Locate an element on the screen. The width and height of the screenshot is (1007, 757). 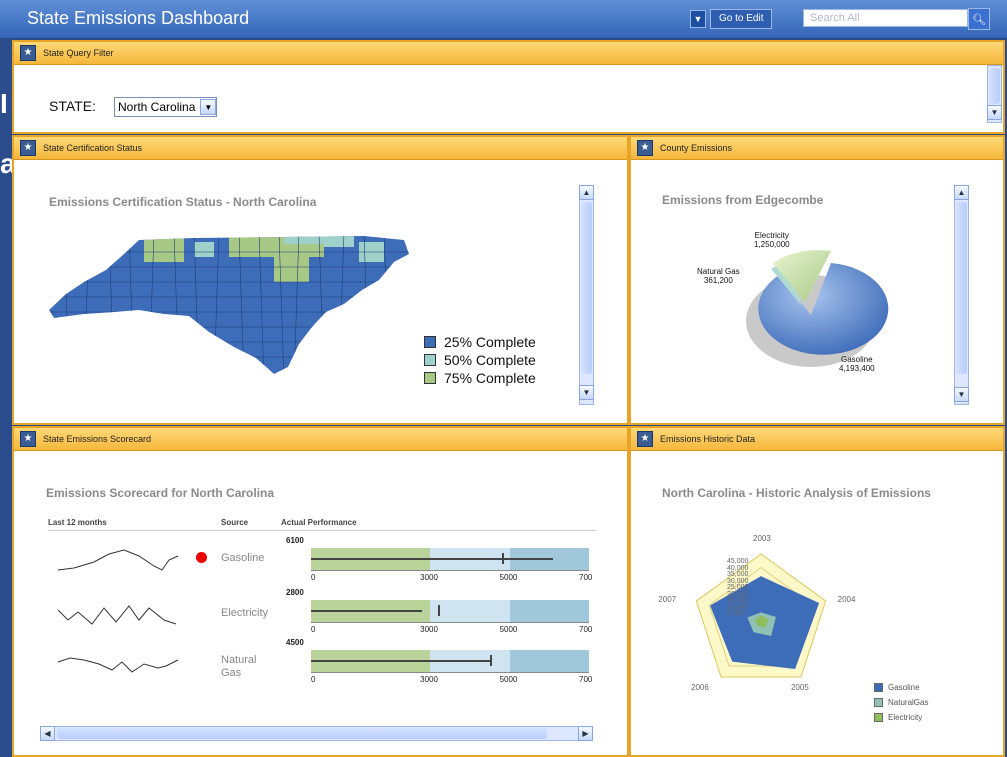
north-carolina-map is located at coordinates (229, 305).